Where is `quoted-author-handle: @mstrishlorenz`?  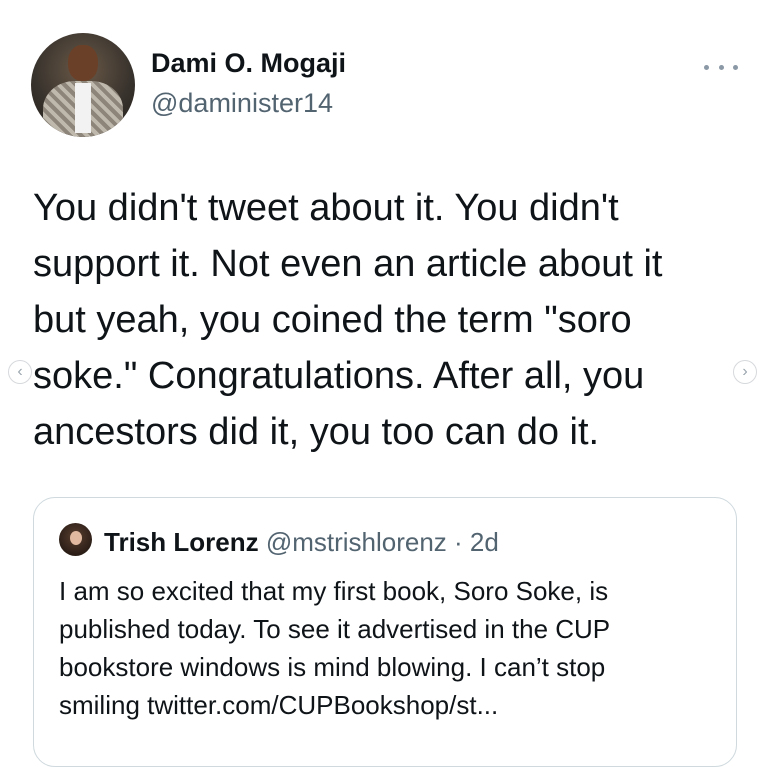
quoted-author-handle: @mstrishlorenz is located at coordinates (356, 542).